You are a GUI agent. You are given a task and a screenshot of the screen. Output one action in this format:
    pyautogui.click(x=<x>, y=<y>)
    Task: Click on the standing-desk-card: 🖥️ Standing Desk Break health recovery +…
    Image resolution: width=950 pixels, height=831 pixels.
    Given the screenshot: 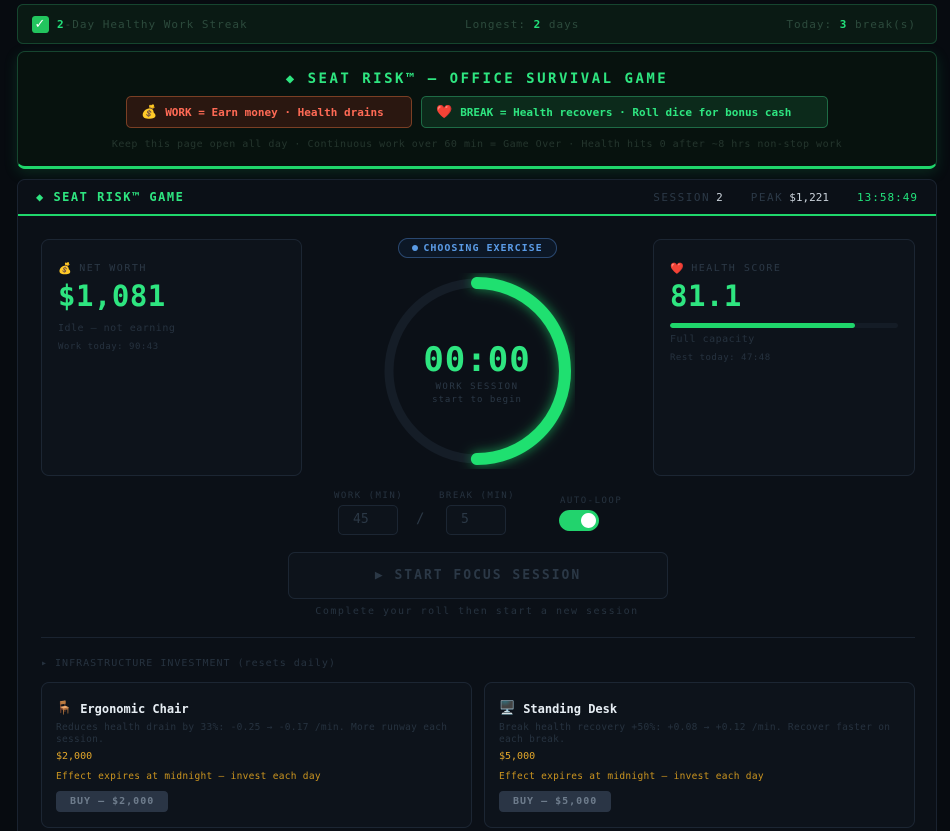 What is the action you would take?
    pyautogui.click(x=699, y=755)
    